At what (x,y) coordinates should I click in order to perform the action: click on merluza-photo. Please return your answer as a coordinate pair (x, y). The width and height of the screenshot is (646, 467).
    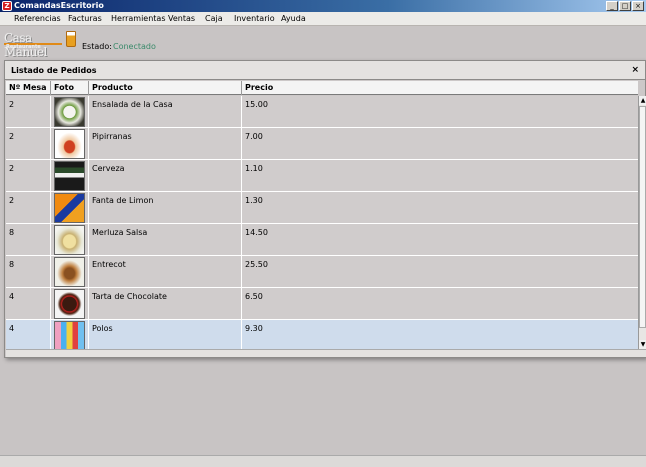
    Looking at the image, I should click on (69, 240).